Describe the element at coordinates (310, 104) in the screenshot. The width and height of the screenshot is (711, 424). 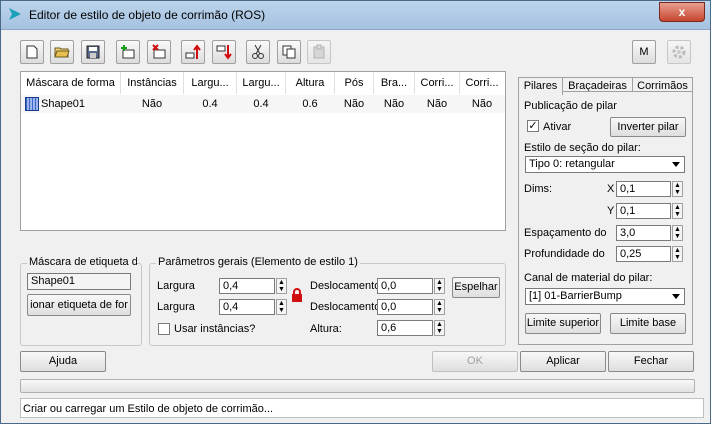
I see `table-cell: 0.6` at that location.